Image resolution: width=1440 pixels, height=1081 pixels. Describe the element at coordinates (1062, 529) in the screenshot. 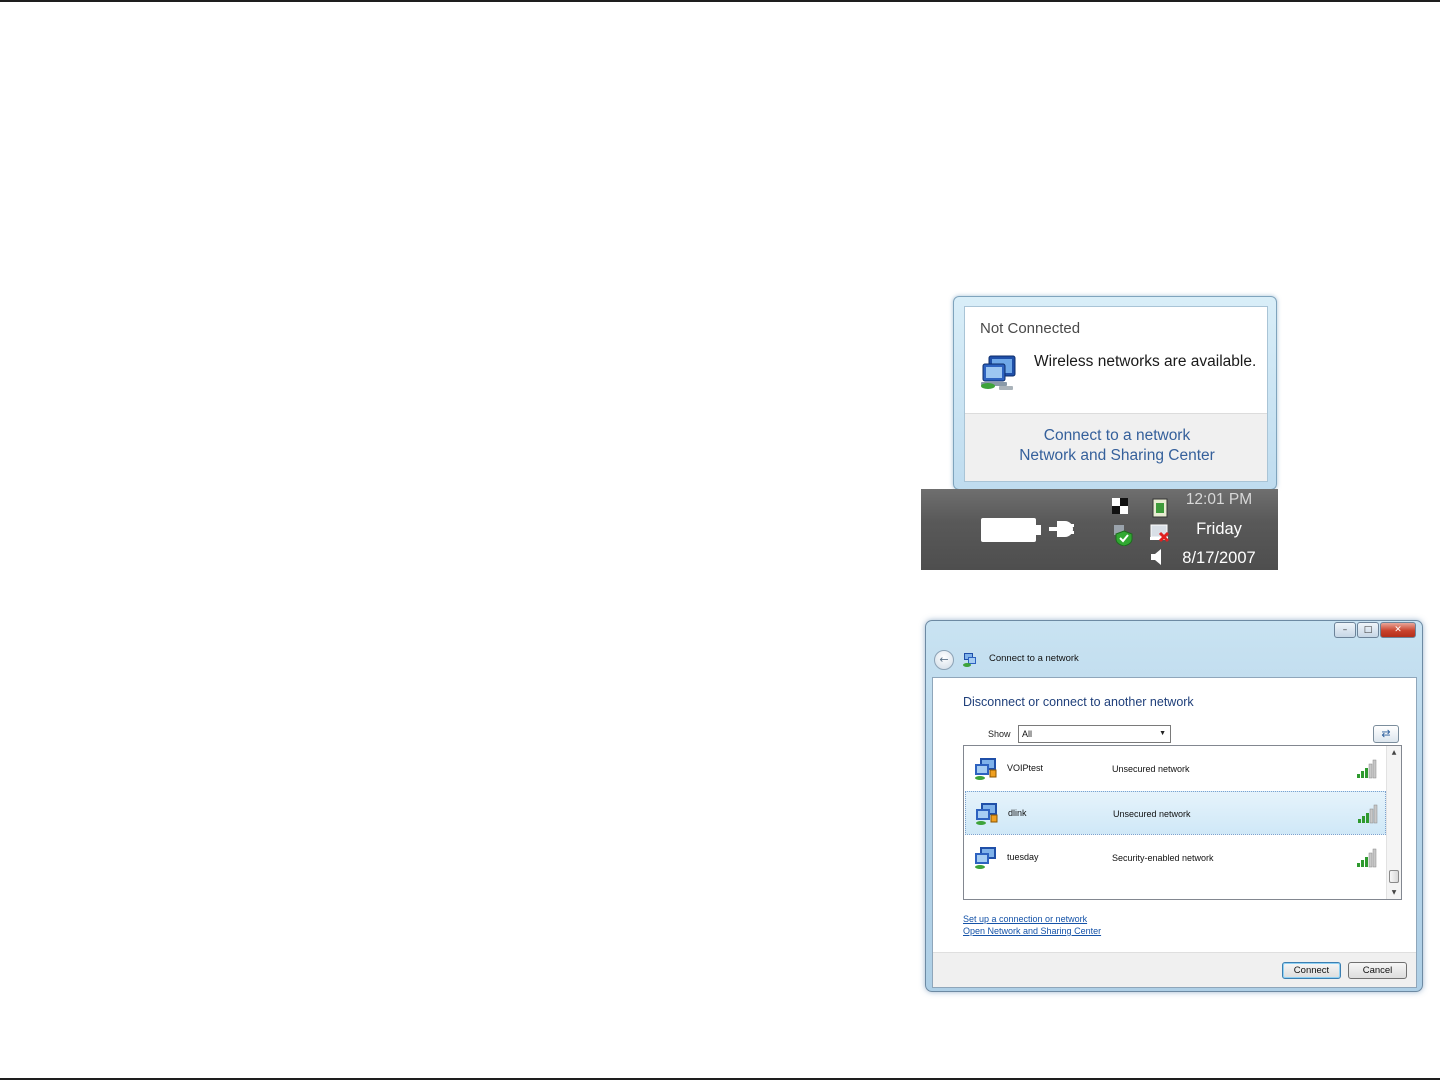

I see `power-plug-icon` at that location.